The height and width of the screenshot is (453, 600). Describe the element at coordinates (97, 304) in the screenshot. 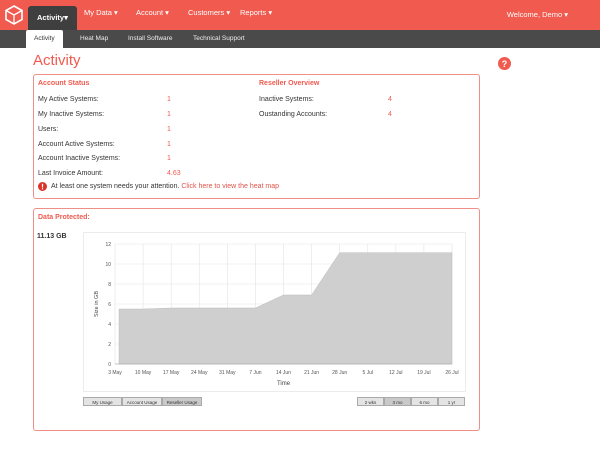

I see `y-axis-label: Size in GB` at that location.